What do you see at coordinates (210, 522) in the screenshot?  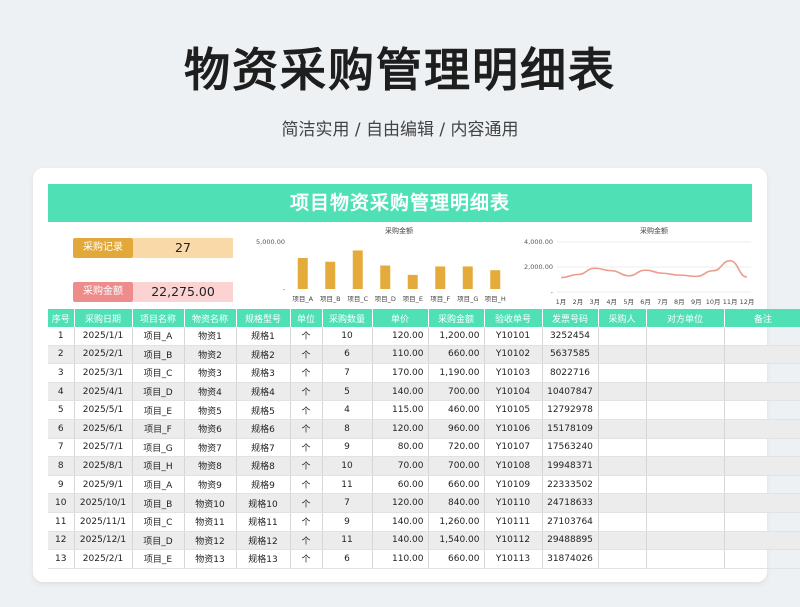 I see `table-cell: 物资11` at bounding box center [210, 522].